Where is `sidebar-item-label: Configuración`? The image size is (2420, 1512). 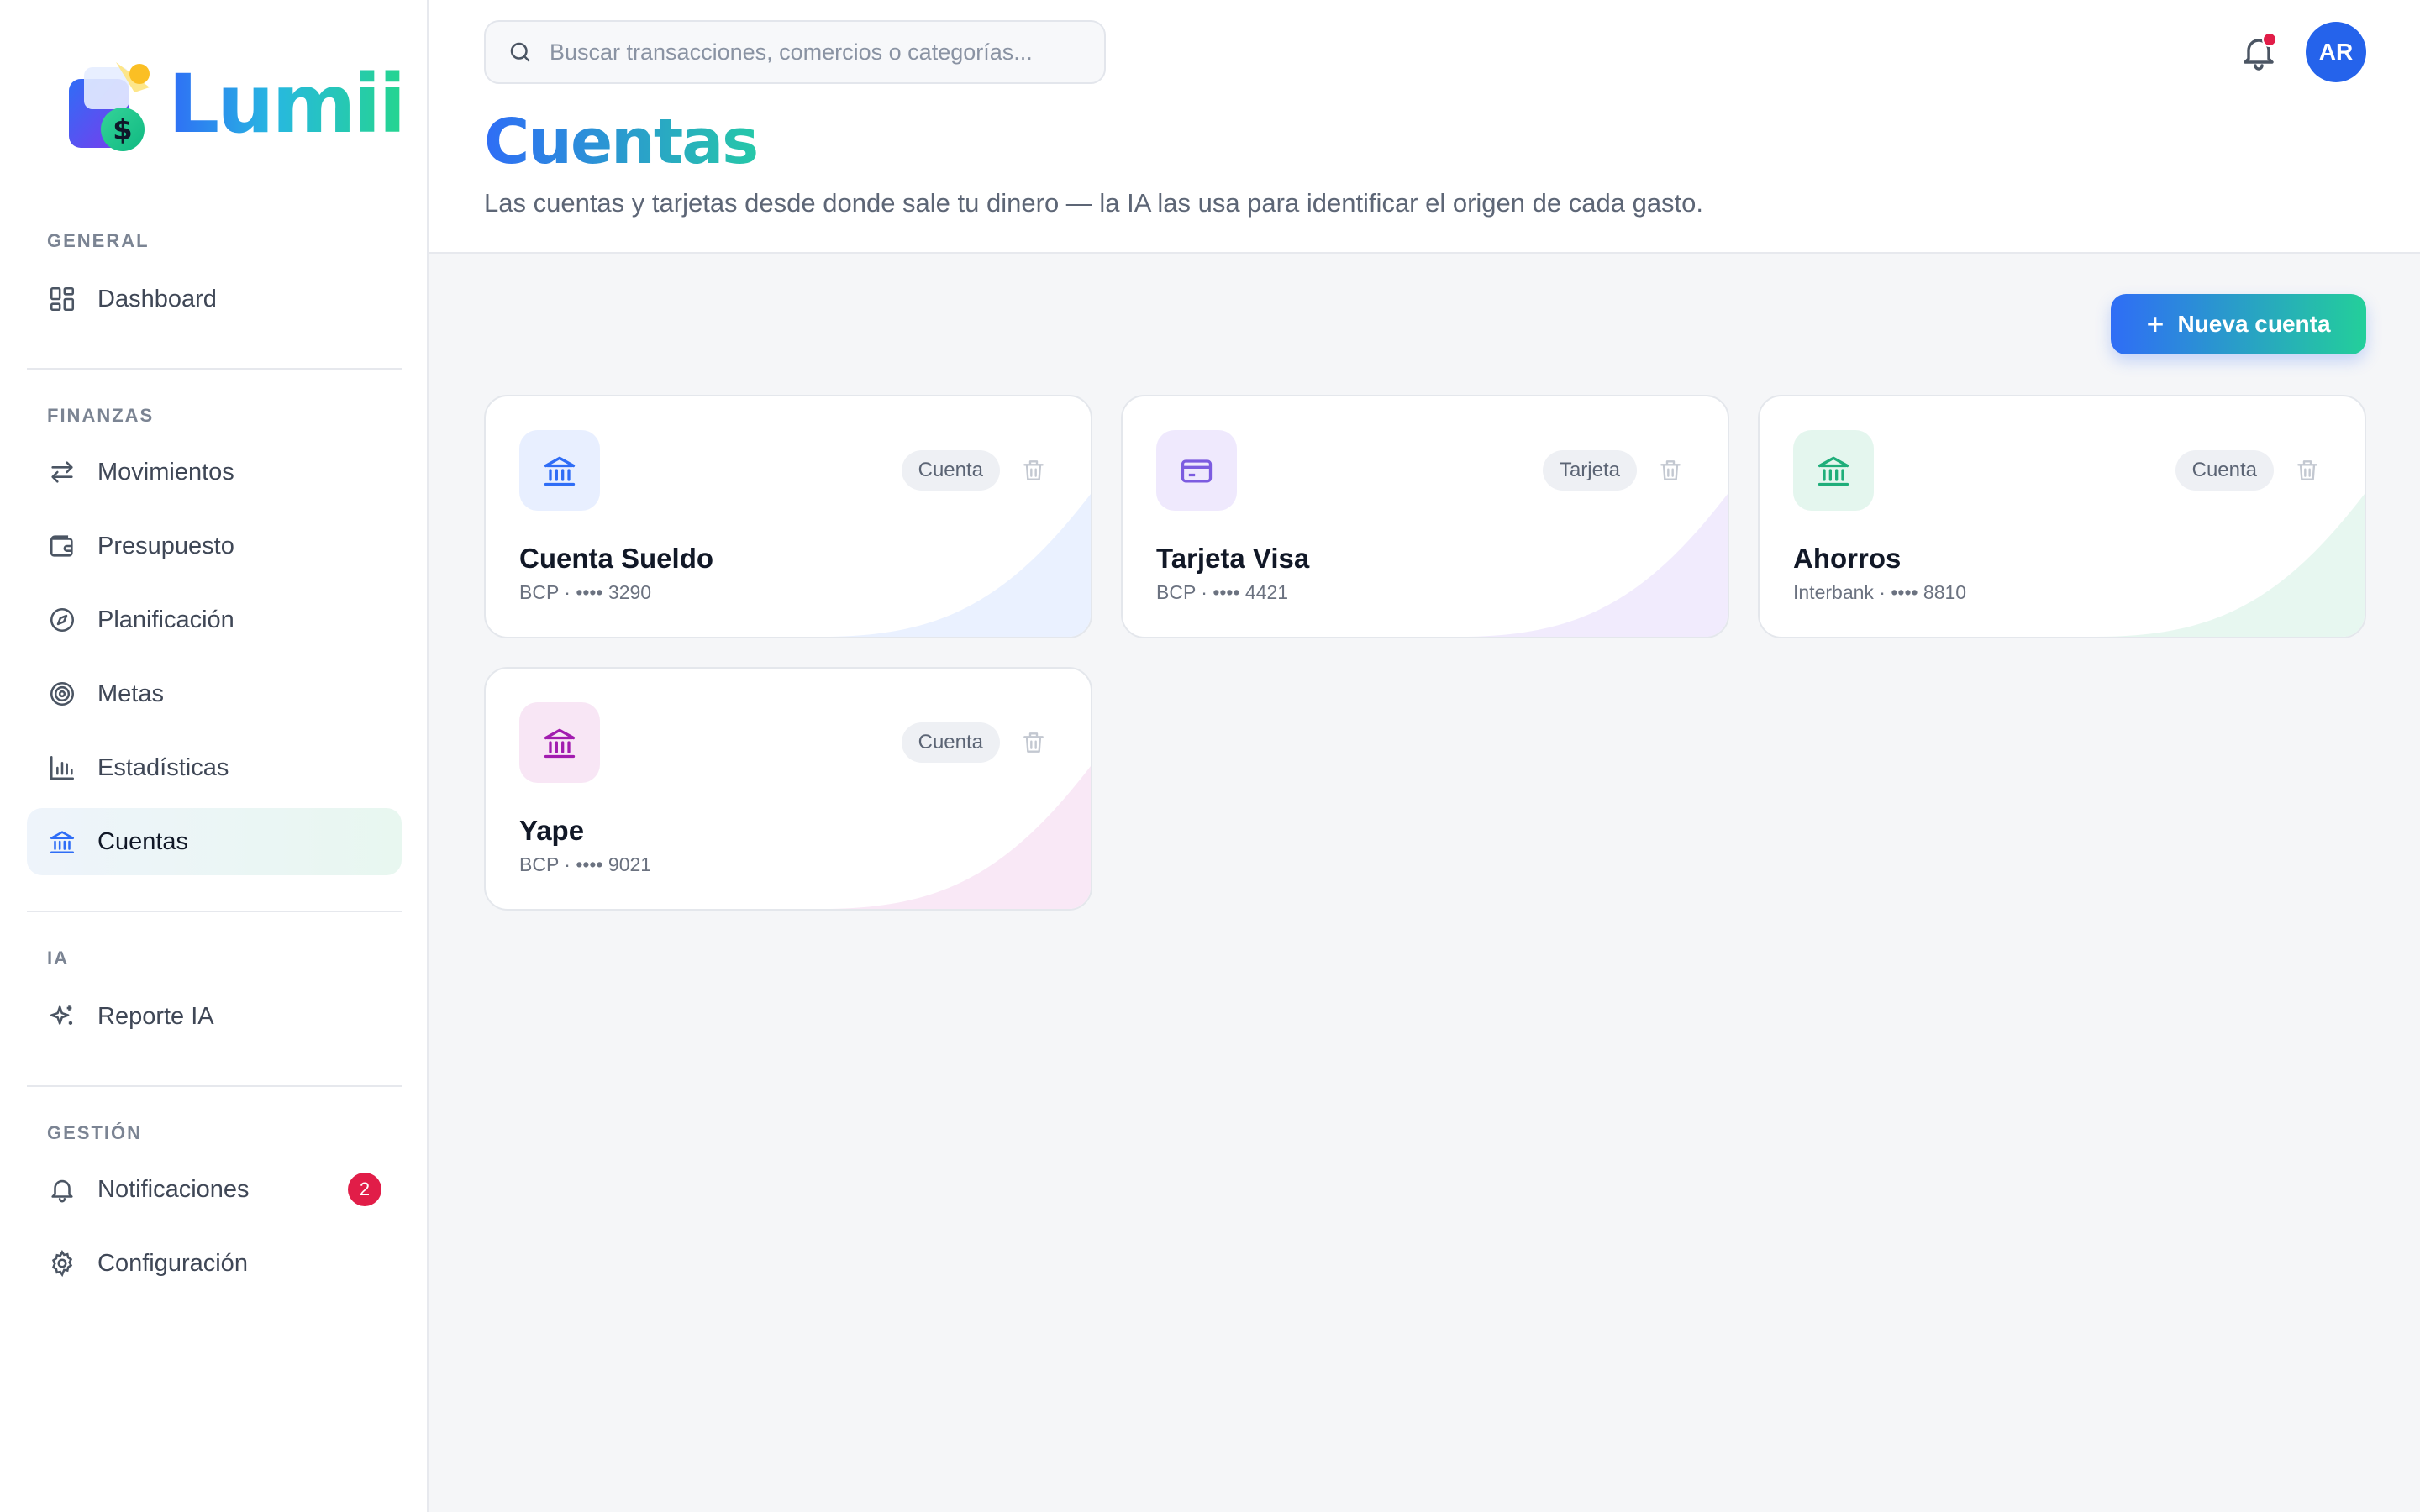
sidebar-item-label: Configuración is located at coordinates (172, 1263).